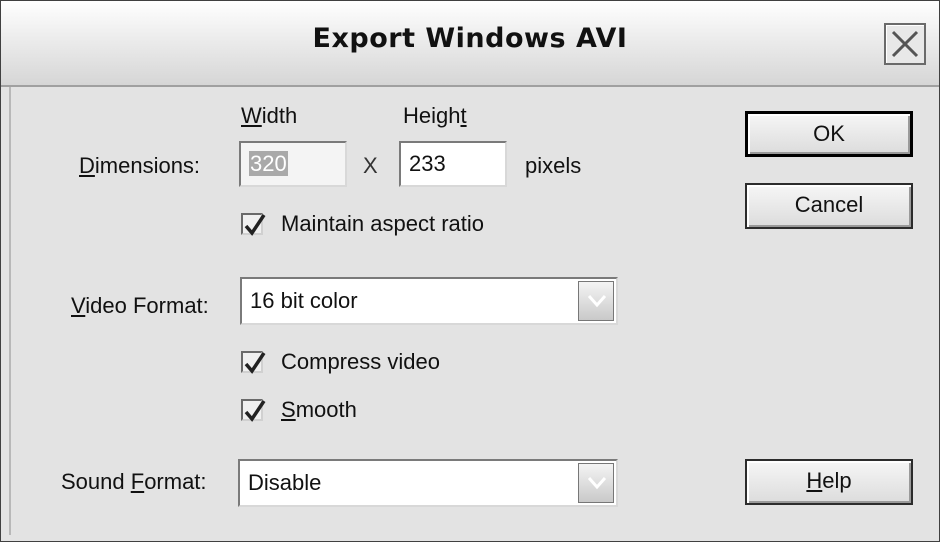 The height and width of the screenshot is (542, 940). I want to click on width-header: Width, so click(269, 115).